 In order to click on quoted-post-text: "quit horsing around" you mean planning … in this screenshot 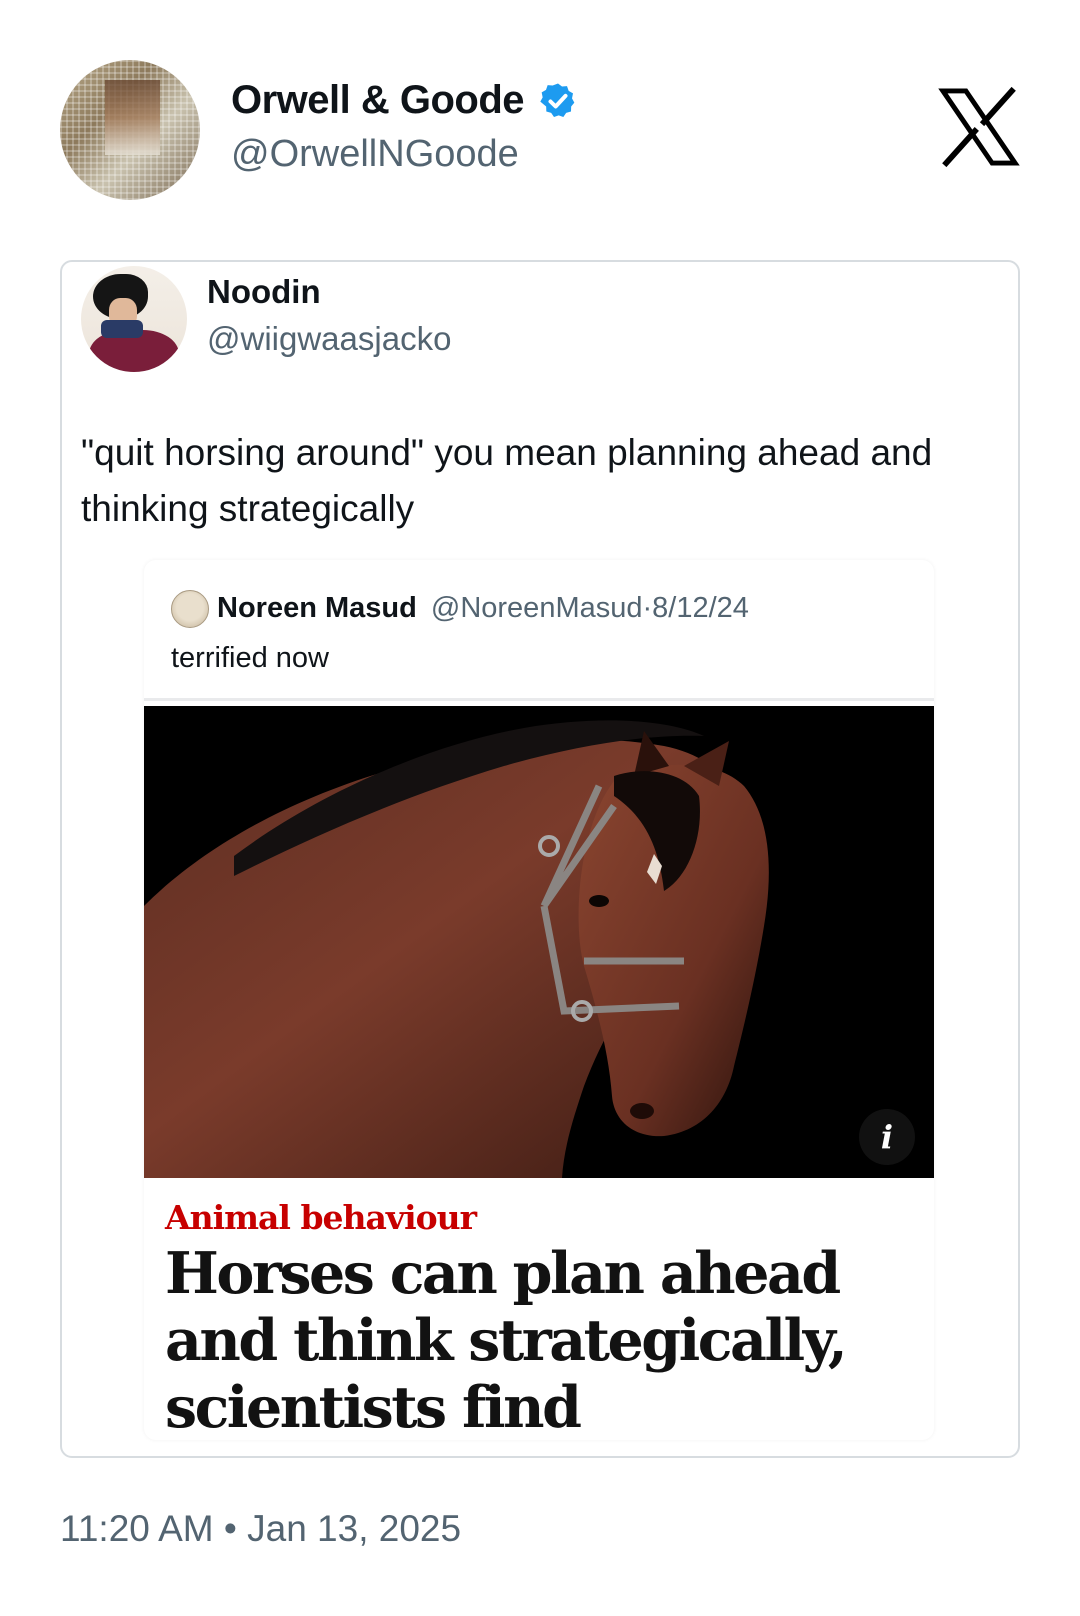, I will do `click(507, 480)`.